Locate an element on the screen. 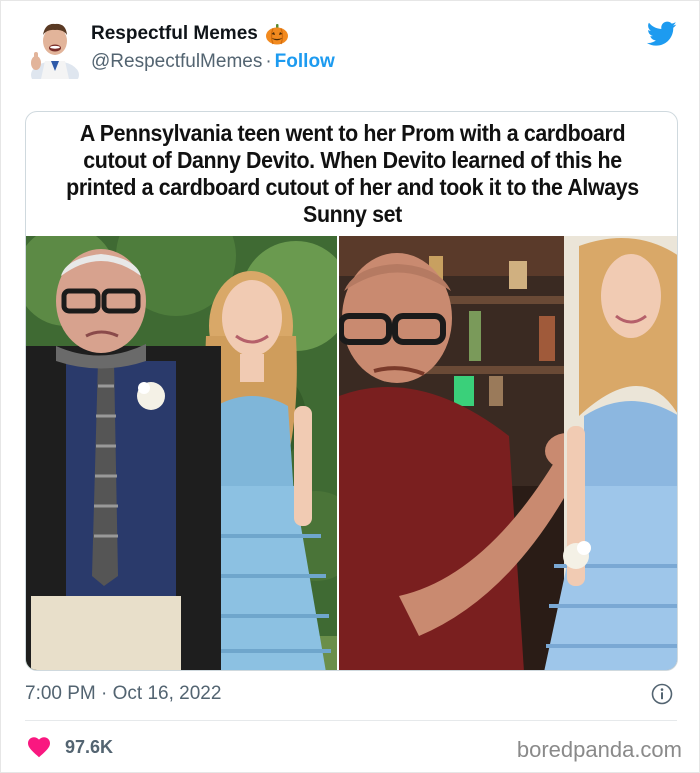  pumpkin-icon is located at coordinates (277, 34).